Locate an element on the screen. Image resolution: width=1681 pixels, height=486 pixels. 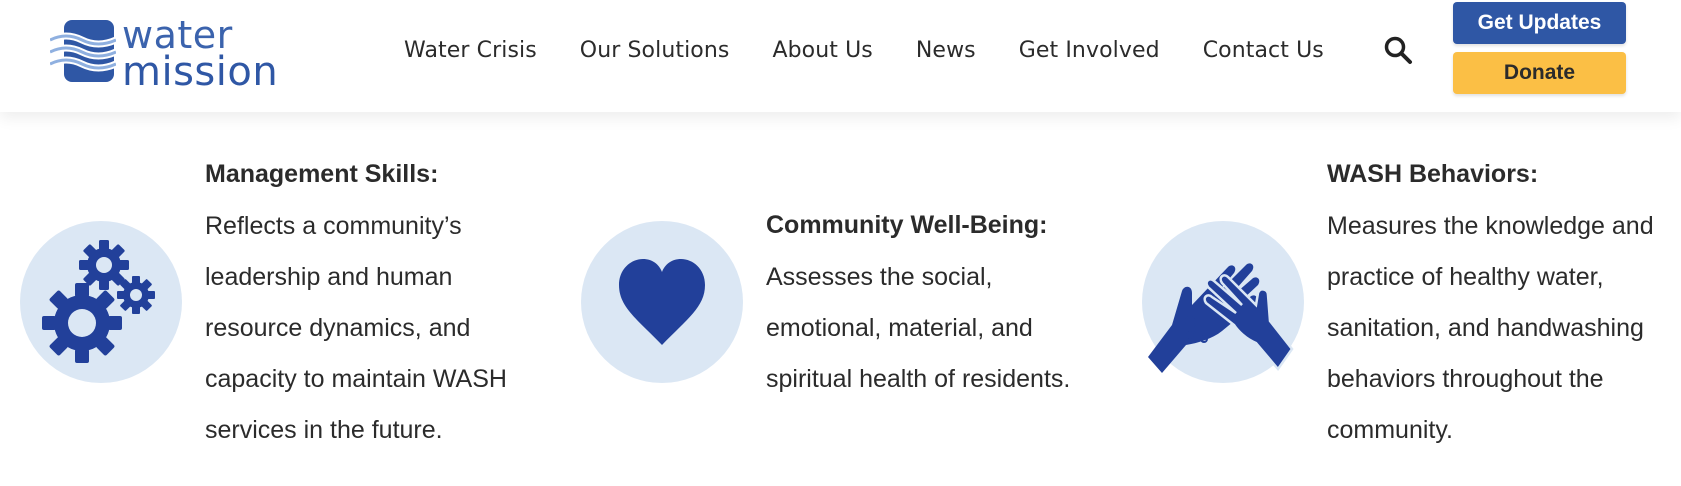
gears-icon is located at coordinates (98, 301).